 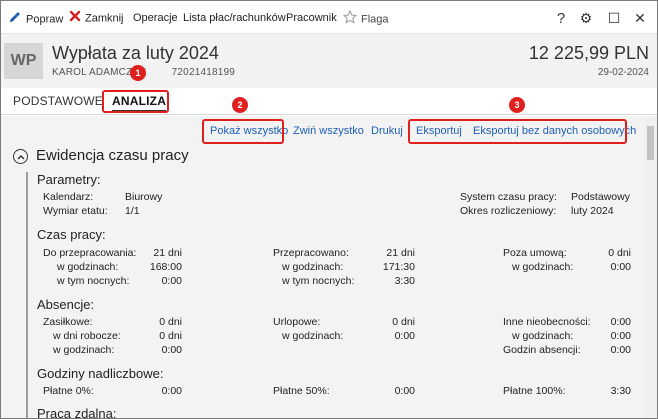 What do you see at coordinates (71, 234) in the screenshot?
I see `czas-heading: Czas pracy:` at bounding box center [71, 234].